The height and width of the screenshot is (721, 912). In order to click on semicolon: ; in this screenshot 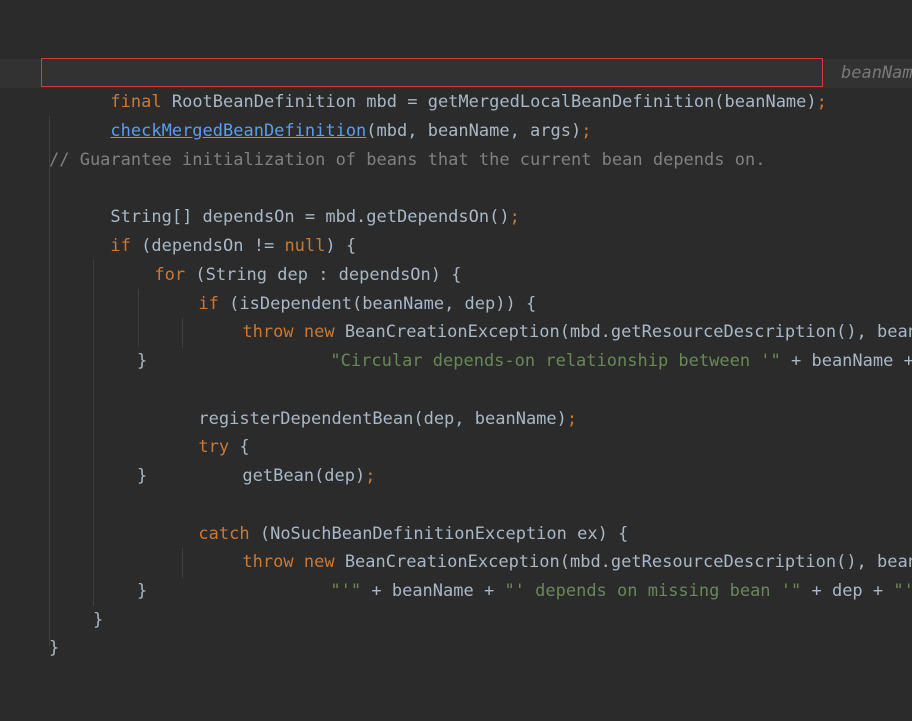, I will do `click(586, 131)`.